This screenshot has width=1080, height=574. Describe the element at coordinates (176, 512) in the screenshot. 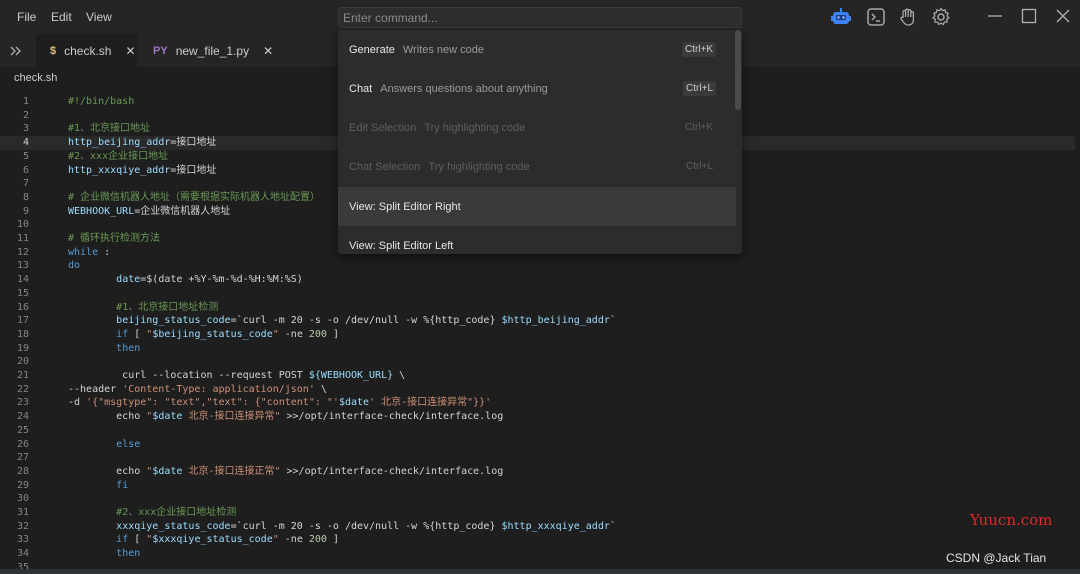

I see `code-token: #2、xxx企业接口地址检测` at that location.